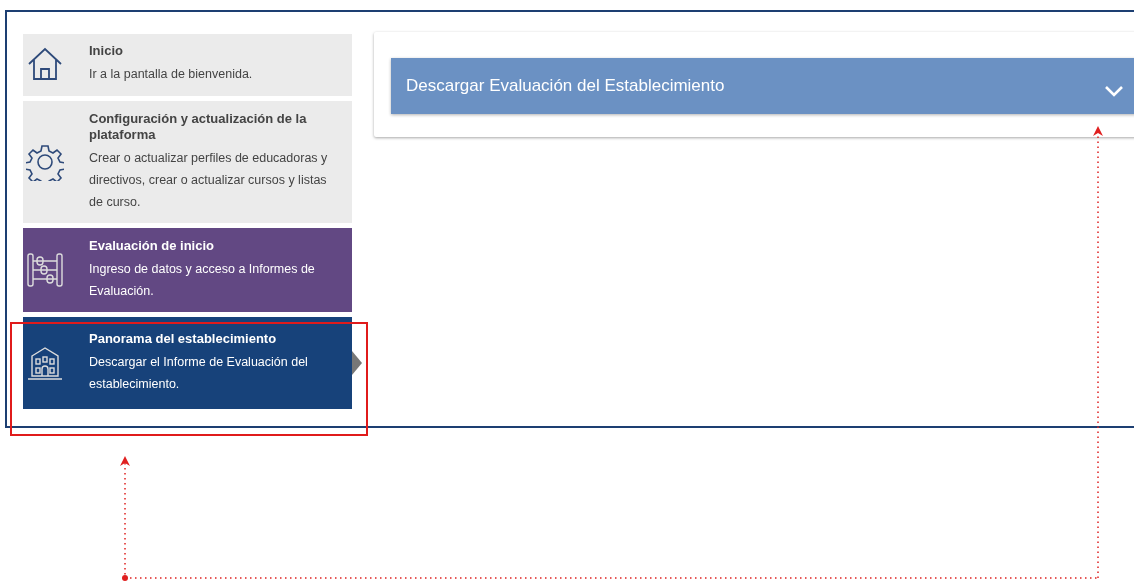 This screenshot has width=1134, height=585. What do you see at coordinates (152, 246) in the screenshot?
I see `menu-item-title: Evaluación de inicio` at bounding box center [152, 246].